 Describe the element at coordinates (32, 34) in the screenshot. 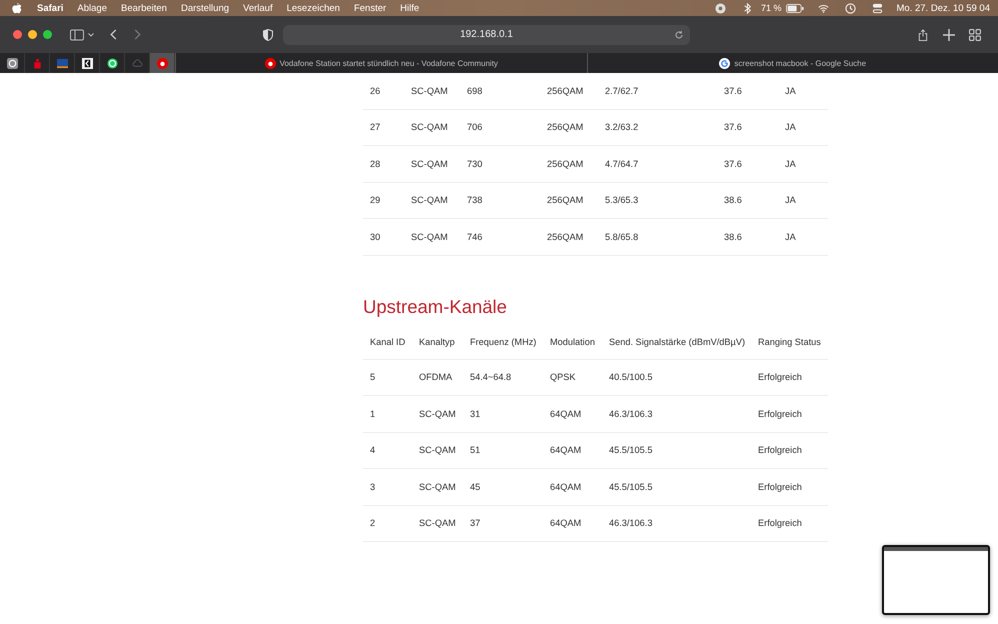

I see `minimize-window-icon` at that location.